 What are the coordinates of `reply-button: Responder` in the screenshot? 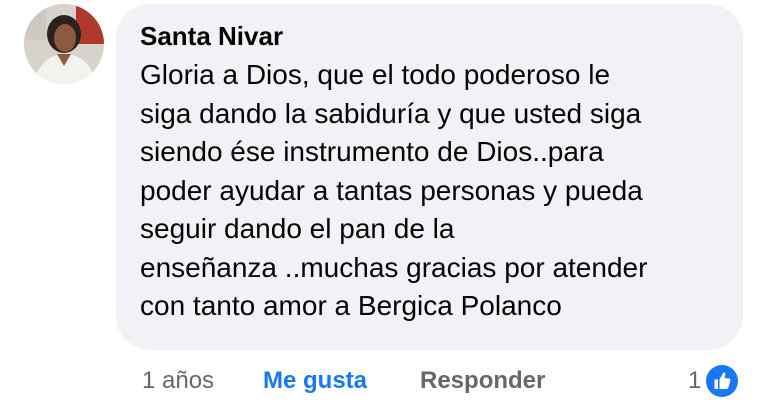 It's located at (482, 381).